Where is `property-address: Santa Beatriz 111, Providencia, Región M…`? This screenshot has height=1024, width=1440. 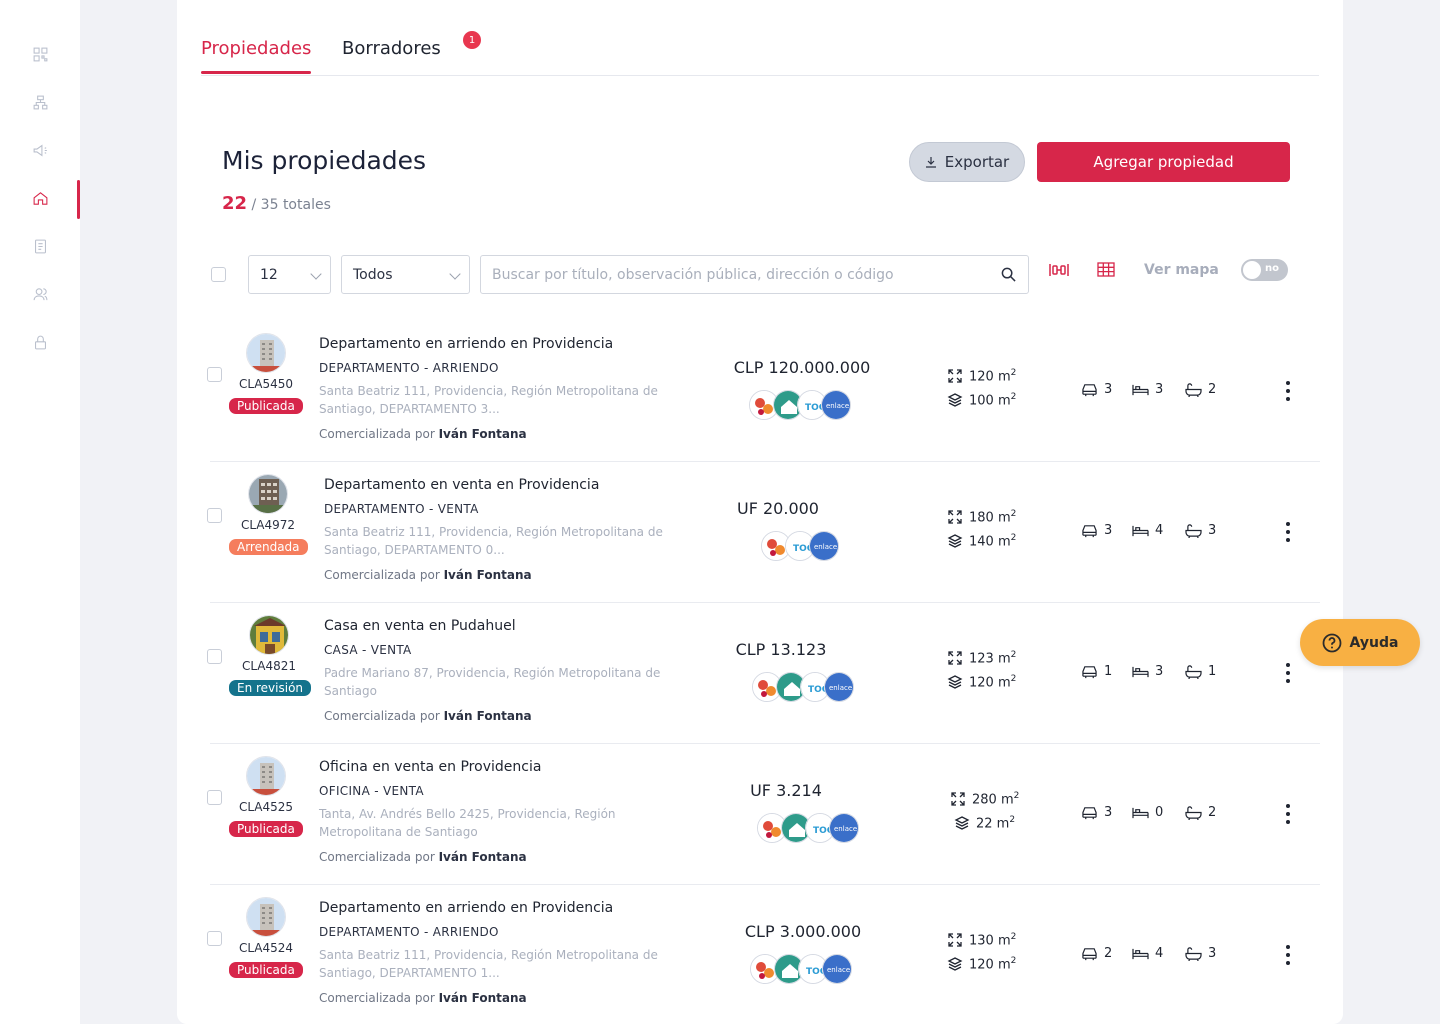
property-address: Santa Beatriz 111, Providencia, Región M… is located at coordinates (488, 964).